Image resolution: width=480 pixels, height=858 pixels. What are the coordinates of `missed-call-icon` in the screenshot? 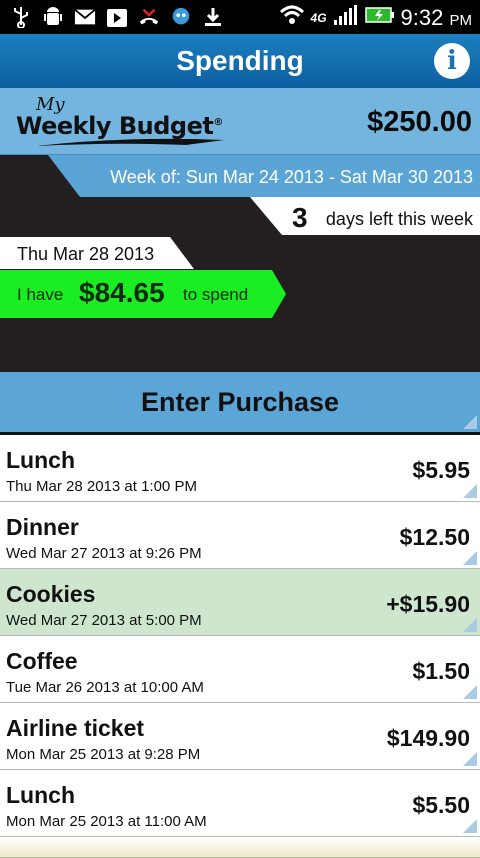 It's located at (149, 17).